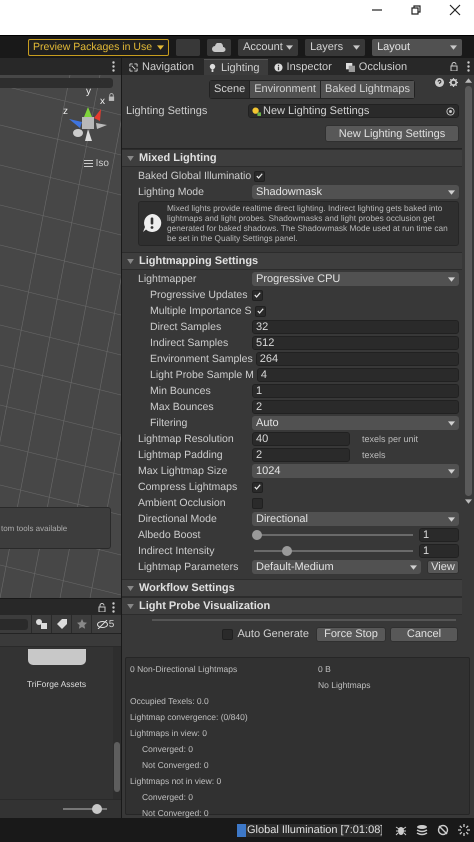  Describe the element at coordinates (355, 192) in the screenshot. I see `dropdown: Shadowmask` at that location.